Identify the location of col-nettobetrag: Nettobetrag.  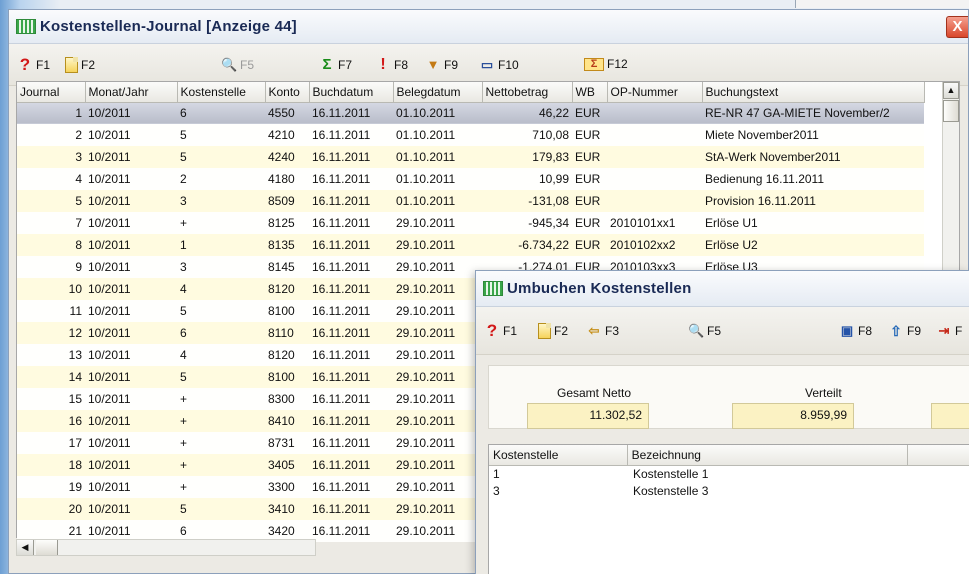
(527, 92).